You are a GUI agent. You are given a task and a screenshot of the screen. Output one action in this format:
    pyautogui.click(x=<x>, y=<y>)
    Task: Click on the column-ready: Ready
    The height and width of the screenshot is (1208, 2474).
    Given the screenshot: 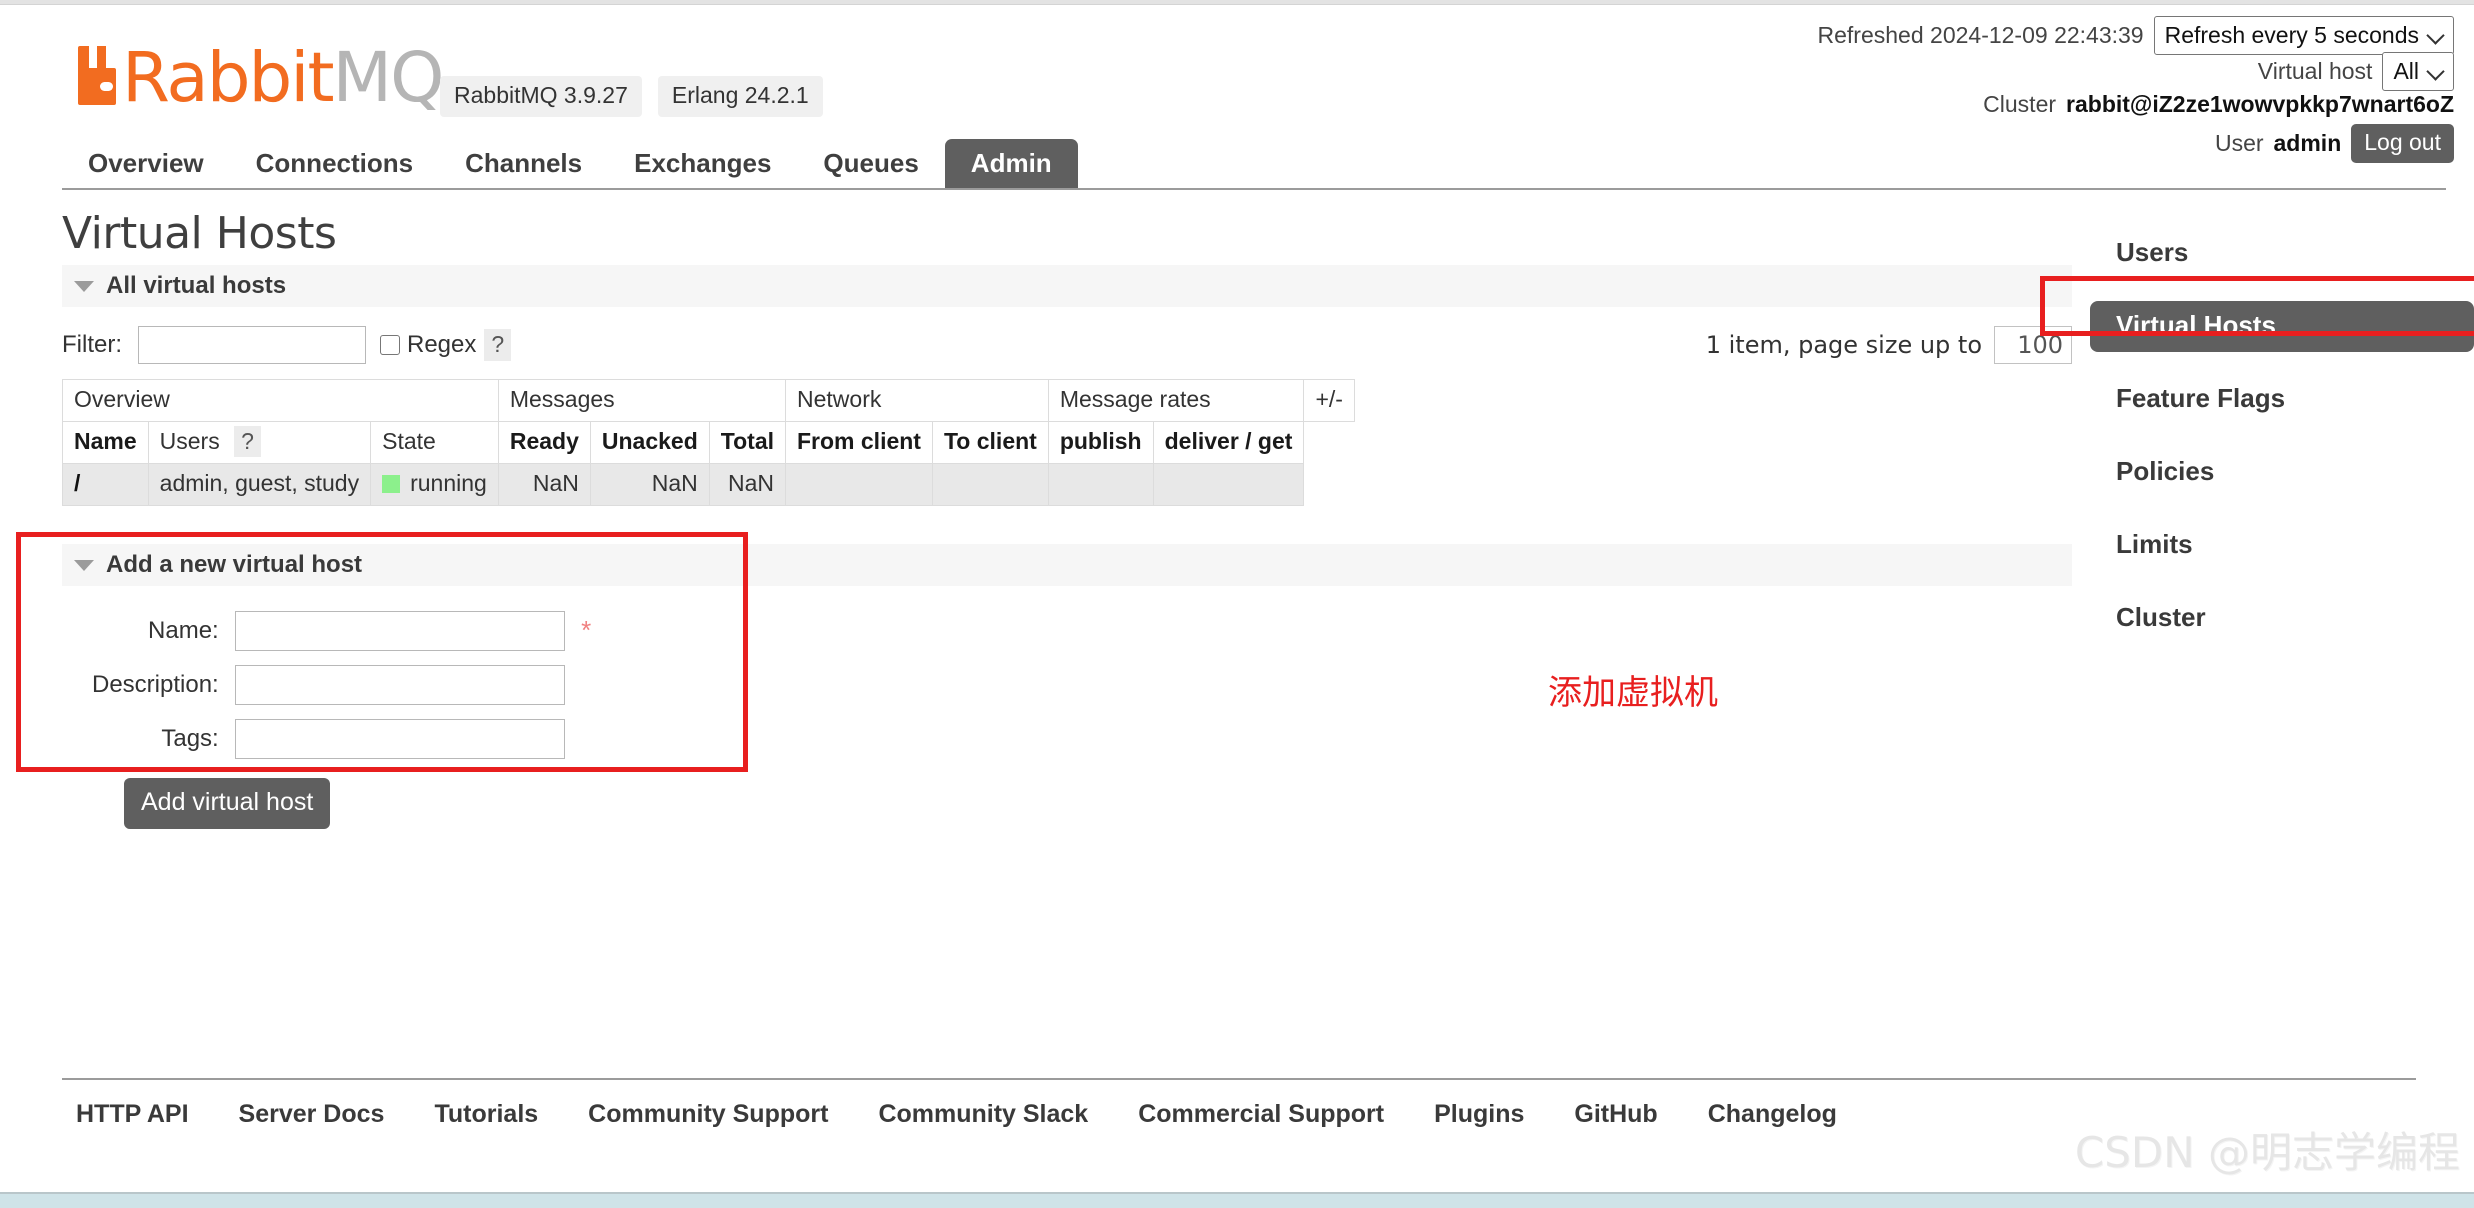 What is the action you would take?
    pyautogui.click(x=544, y=442)
    